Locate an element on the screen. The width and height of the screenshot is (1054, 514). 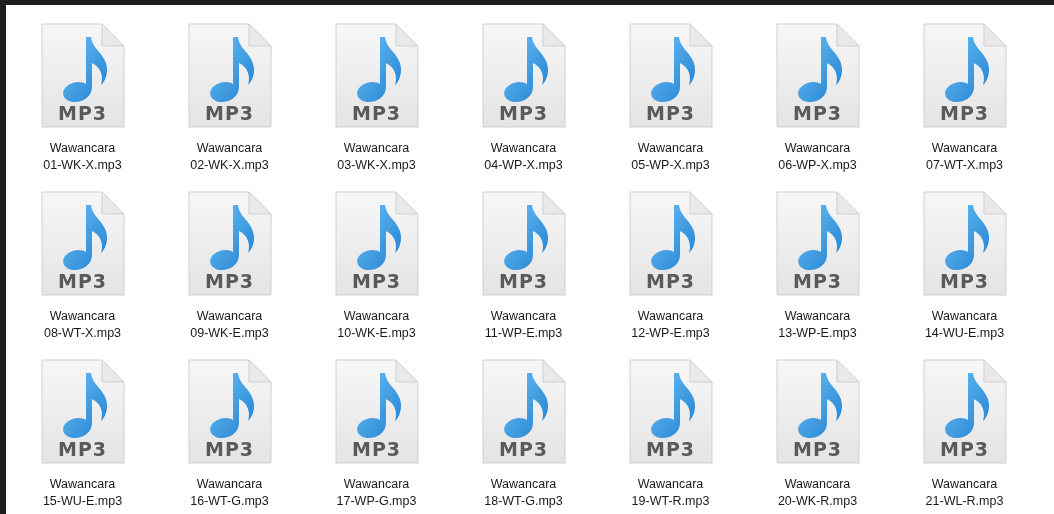
file-item: MP3 Wawancara 13-WP-E.mp3 is located at coordinates (817, 271).